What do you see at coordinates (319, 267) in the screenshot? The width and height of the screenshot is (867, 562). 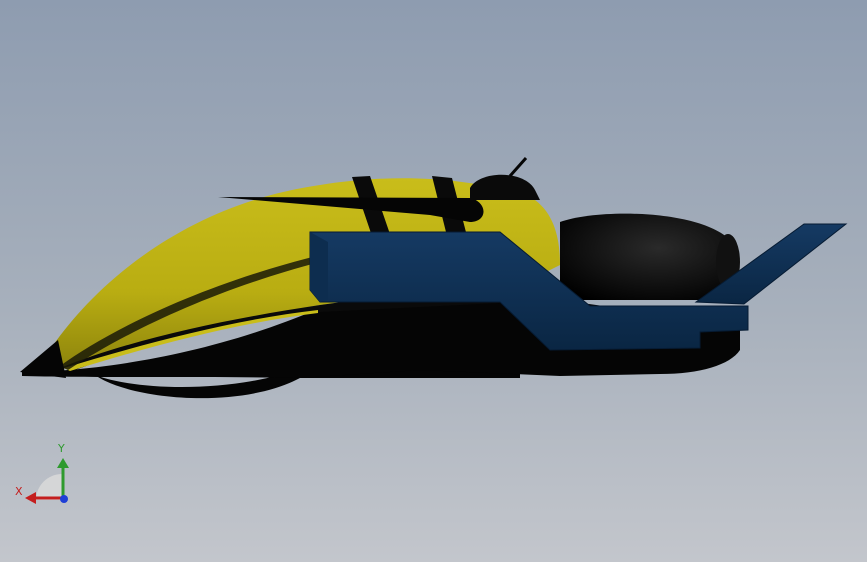 I see `frame-front-face` at bounding box center [319, 267].